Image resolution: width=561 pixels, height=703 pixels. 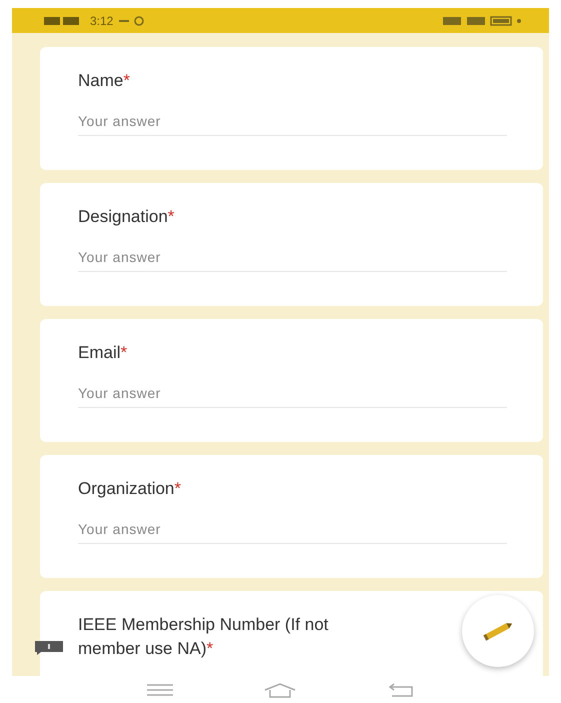 What do you see at coordinates (103, 353) in the screenshot?
I see `question-title: Email*` at bounding box center [103, 353].